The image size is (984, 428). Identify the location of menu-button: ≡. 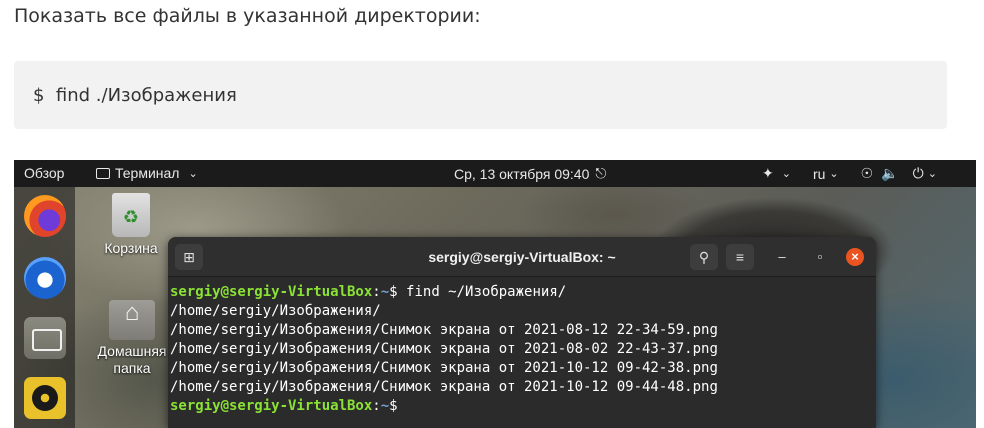
(740, 257).